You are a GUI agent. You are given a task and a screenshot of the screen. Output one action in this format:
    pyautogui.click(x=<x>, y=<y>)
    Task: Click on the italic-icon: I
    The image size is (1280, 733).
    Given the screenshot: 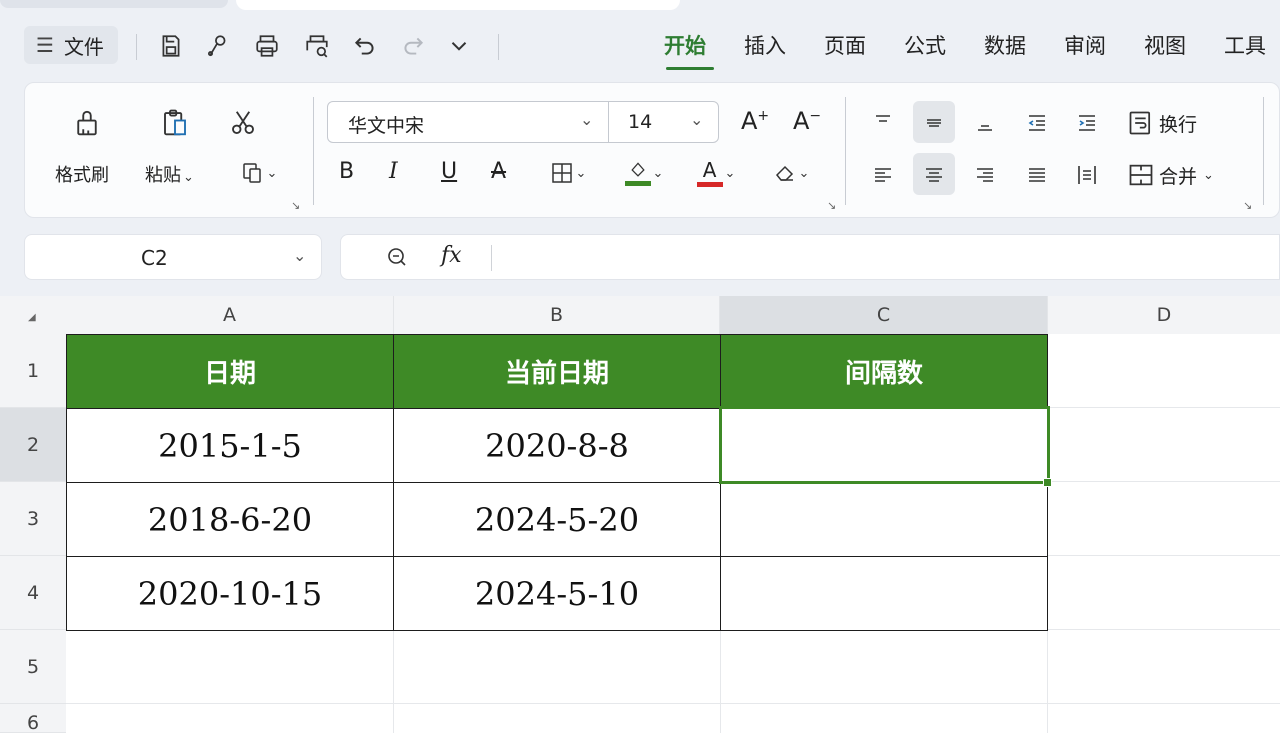 What is the action you would take?
    pyautogui.click(x=393, y=171)
    